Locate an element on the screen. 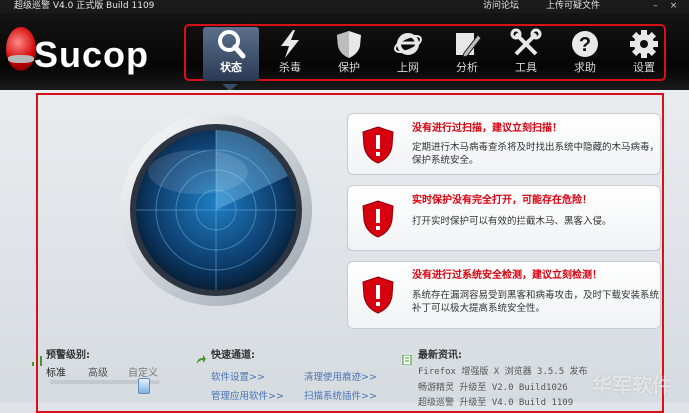 The height and width of the screenshot is (413, 689). tab-tools-label: 工具 is located at coordinates (526, 67).